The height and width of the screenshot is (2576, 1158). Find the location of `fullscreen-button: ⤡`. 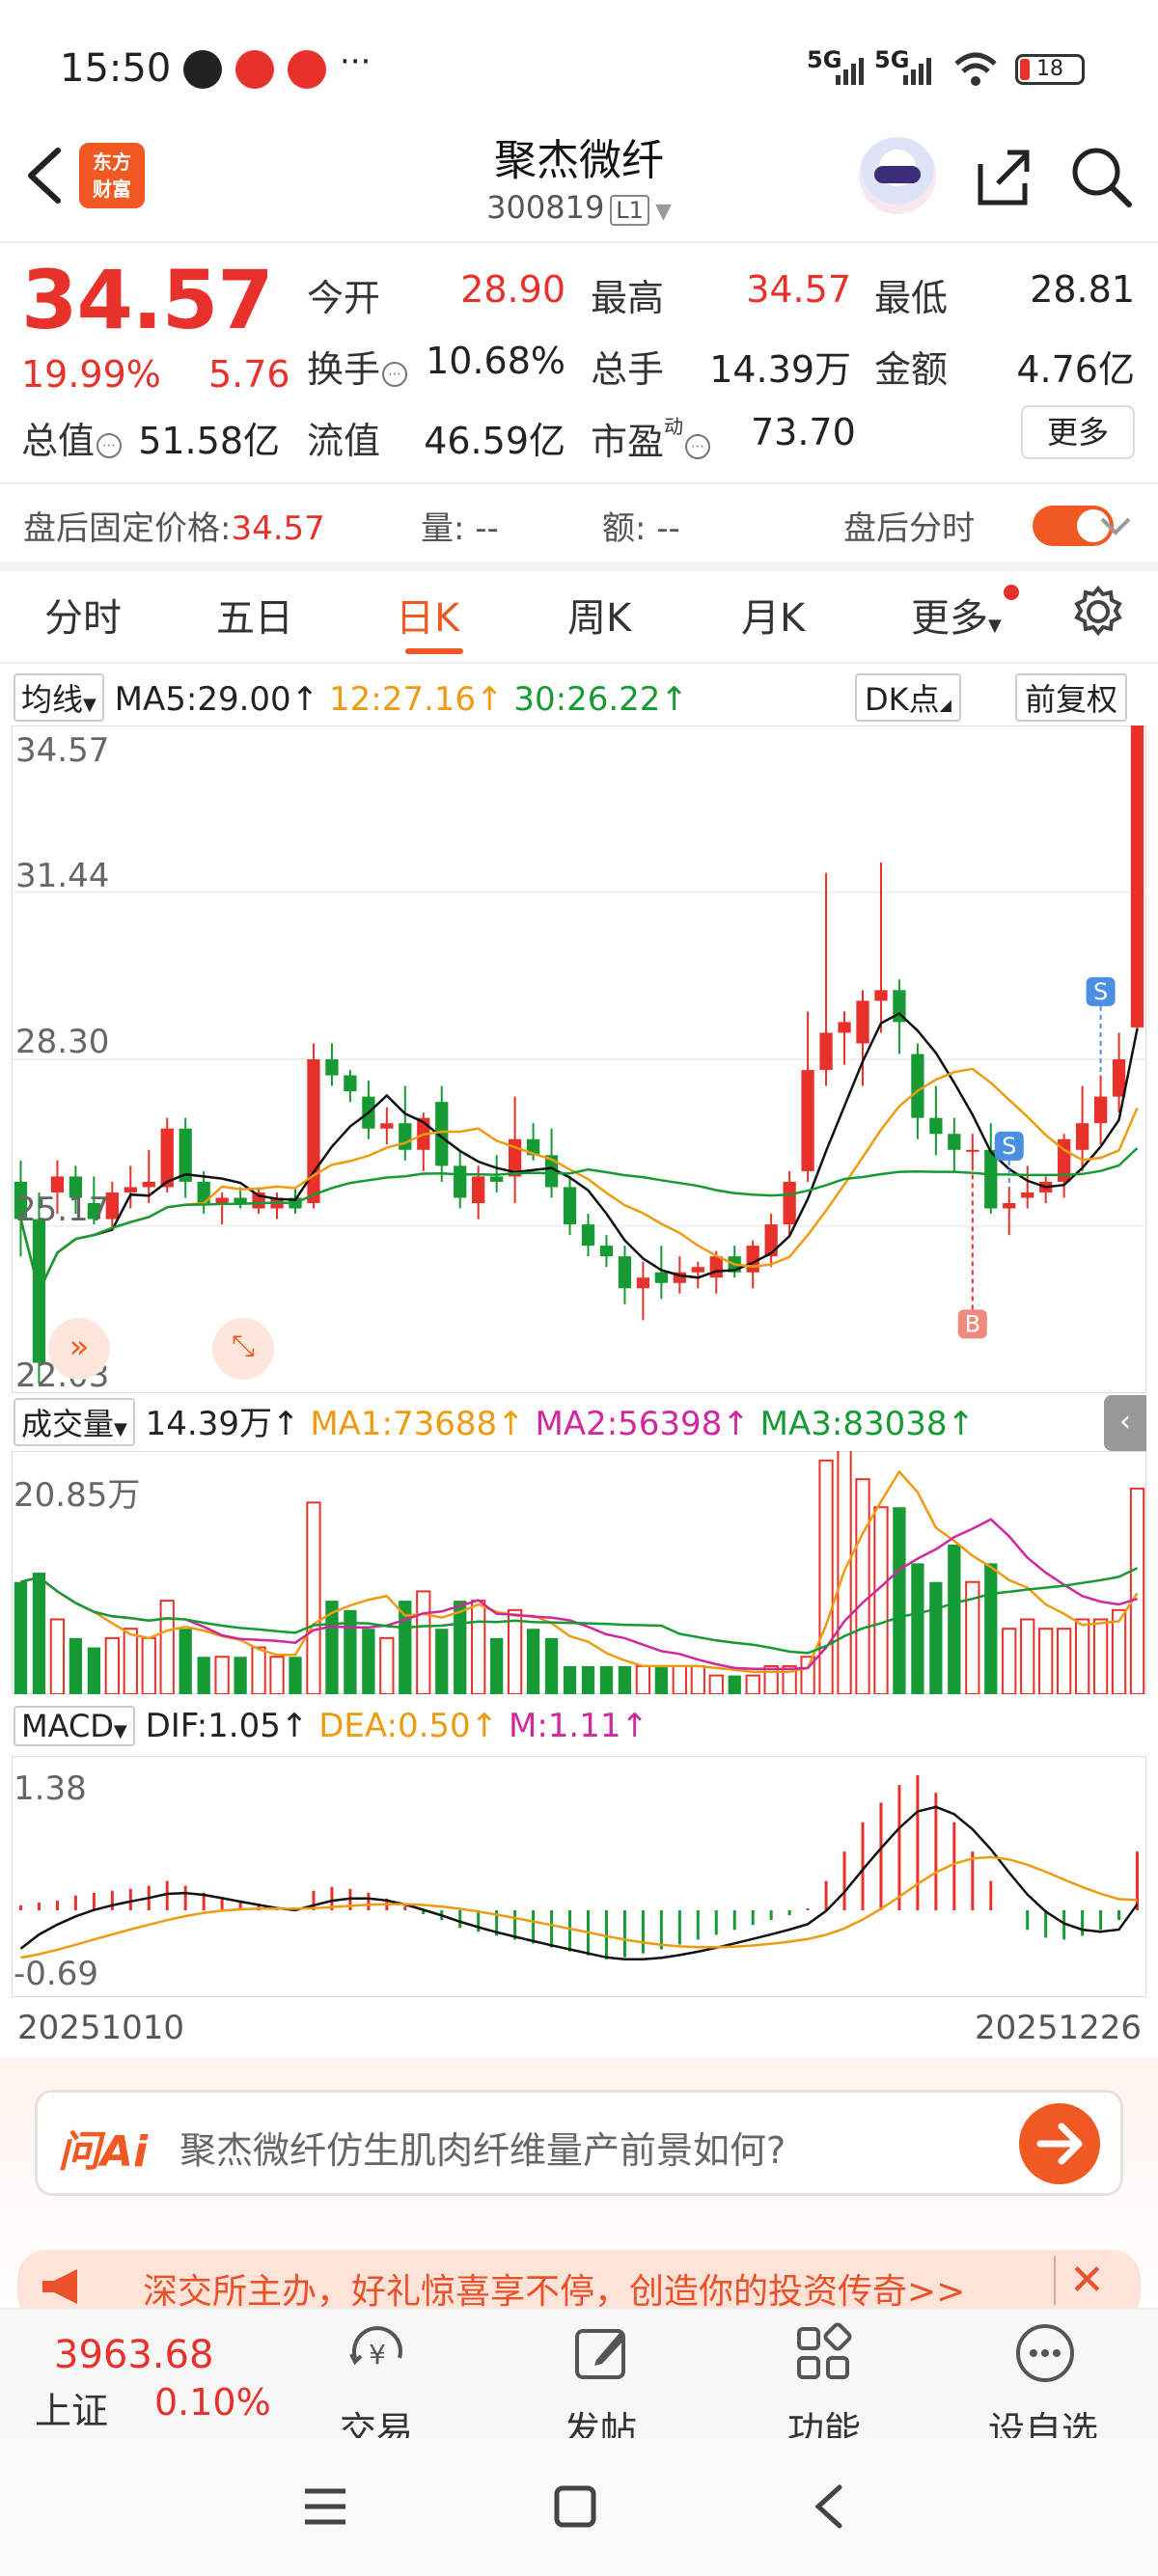

fullscreen-button: ⤡ is located at coordinates (243, 1349).